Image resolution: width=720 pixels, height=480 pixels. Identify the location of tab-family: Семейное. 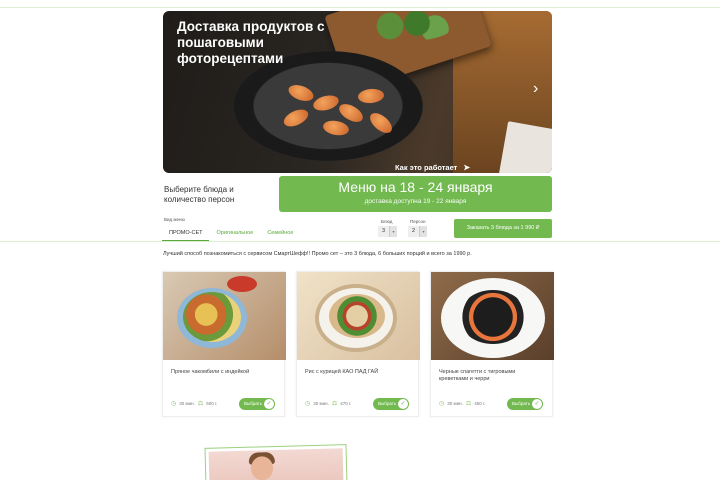
(280, 234).